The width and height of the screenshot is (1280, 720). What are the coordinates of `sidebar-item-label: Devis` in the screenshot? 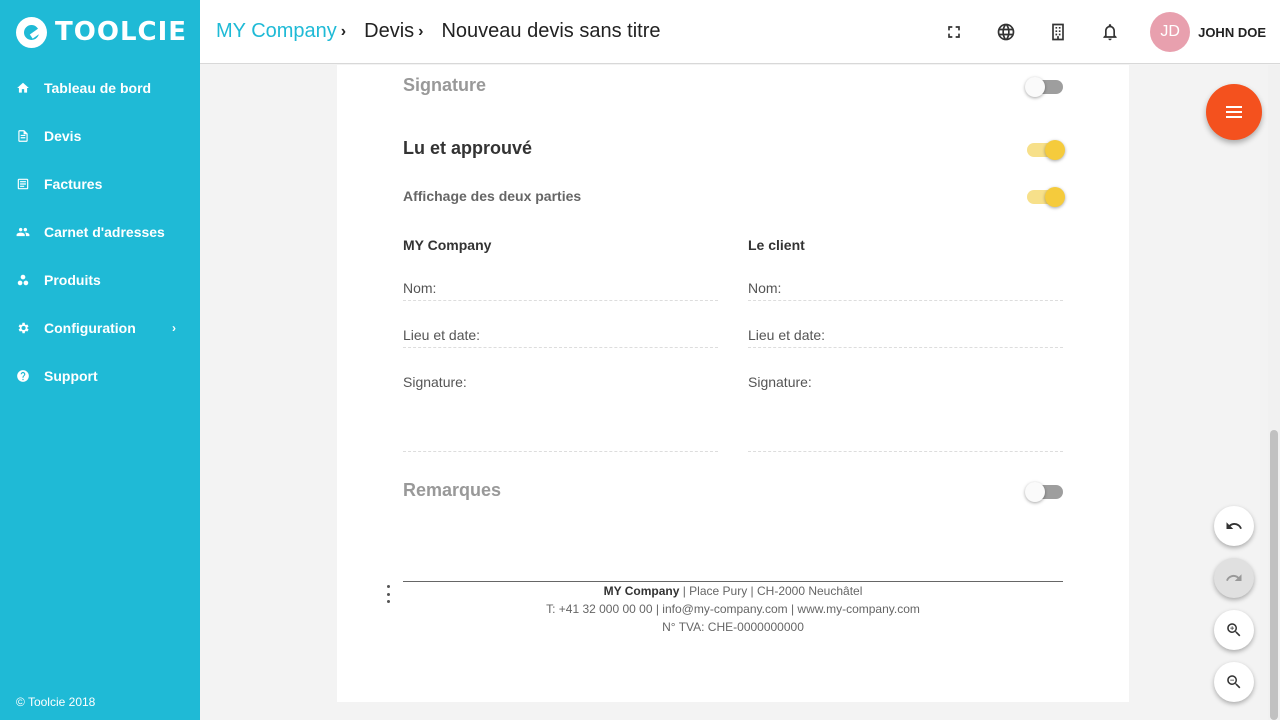 It's located at (63, 136).